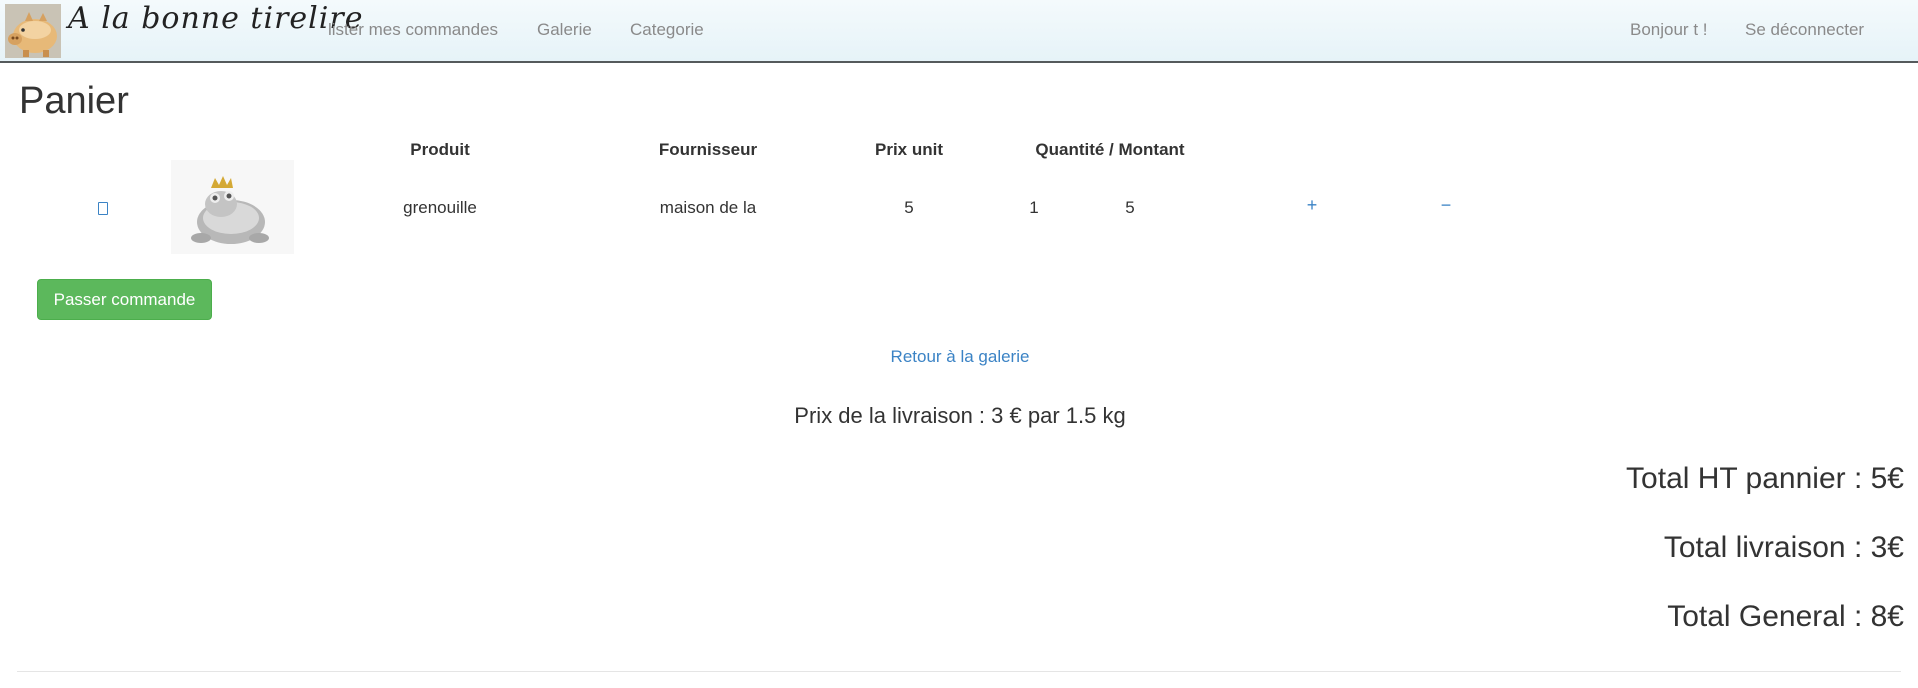  I want to click on total-delivery: Total livraison : 3€, so click(1783, 547).